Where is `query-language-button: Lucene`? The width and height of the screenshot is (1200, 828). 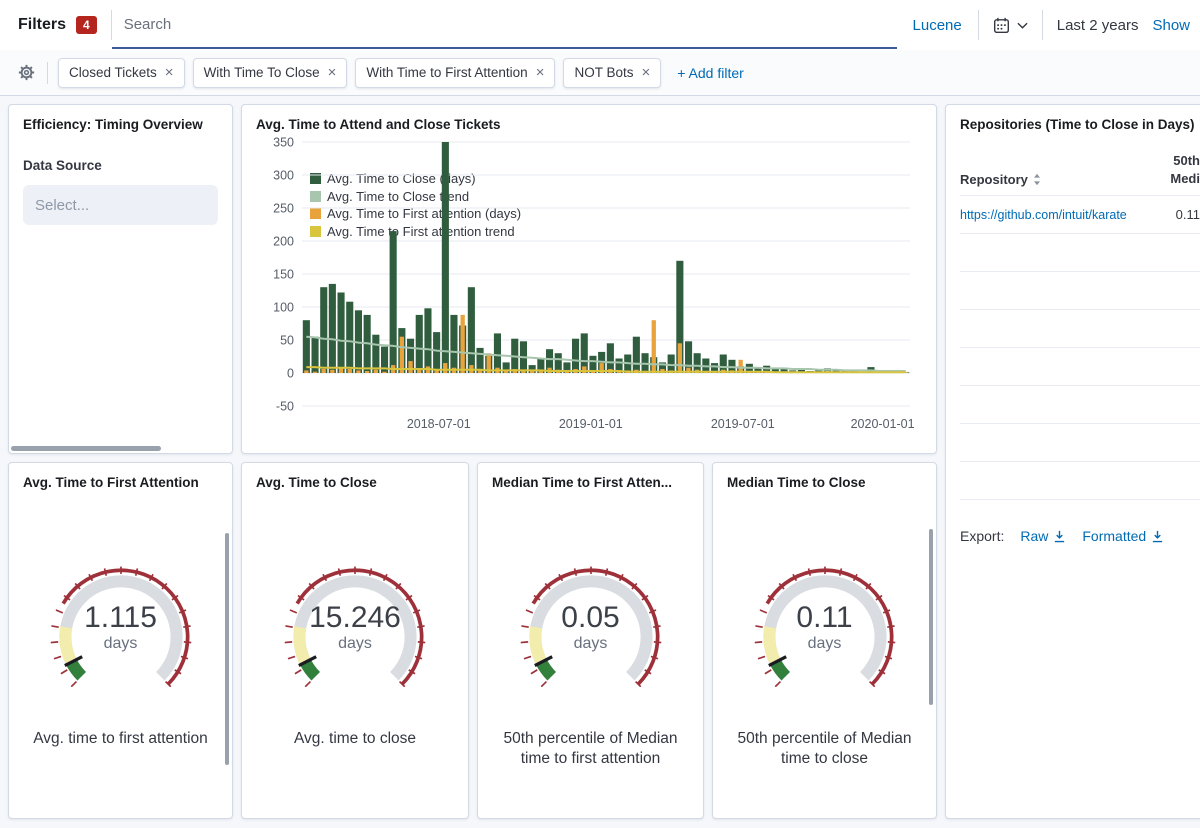 query-language-button: Lucene is located at coordinates (937, 25).